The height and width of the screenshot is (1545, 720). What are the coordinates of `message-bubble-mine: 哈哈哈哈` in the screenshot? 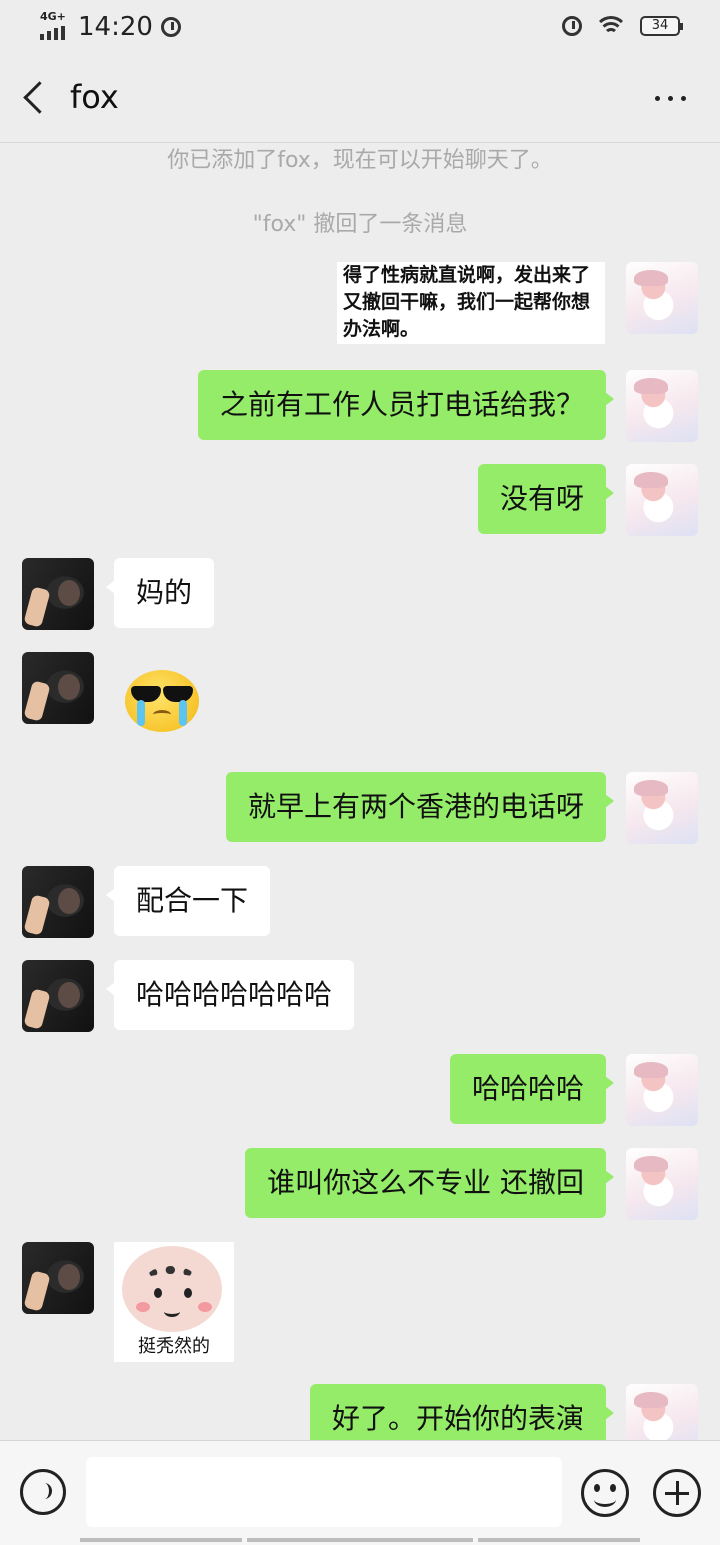 It's located at (532, 1089).